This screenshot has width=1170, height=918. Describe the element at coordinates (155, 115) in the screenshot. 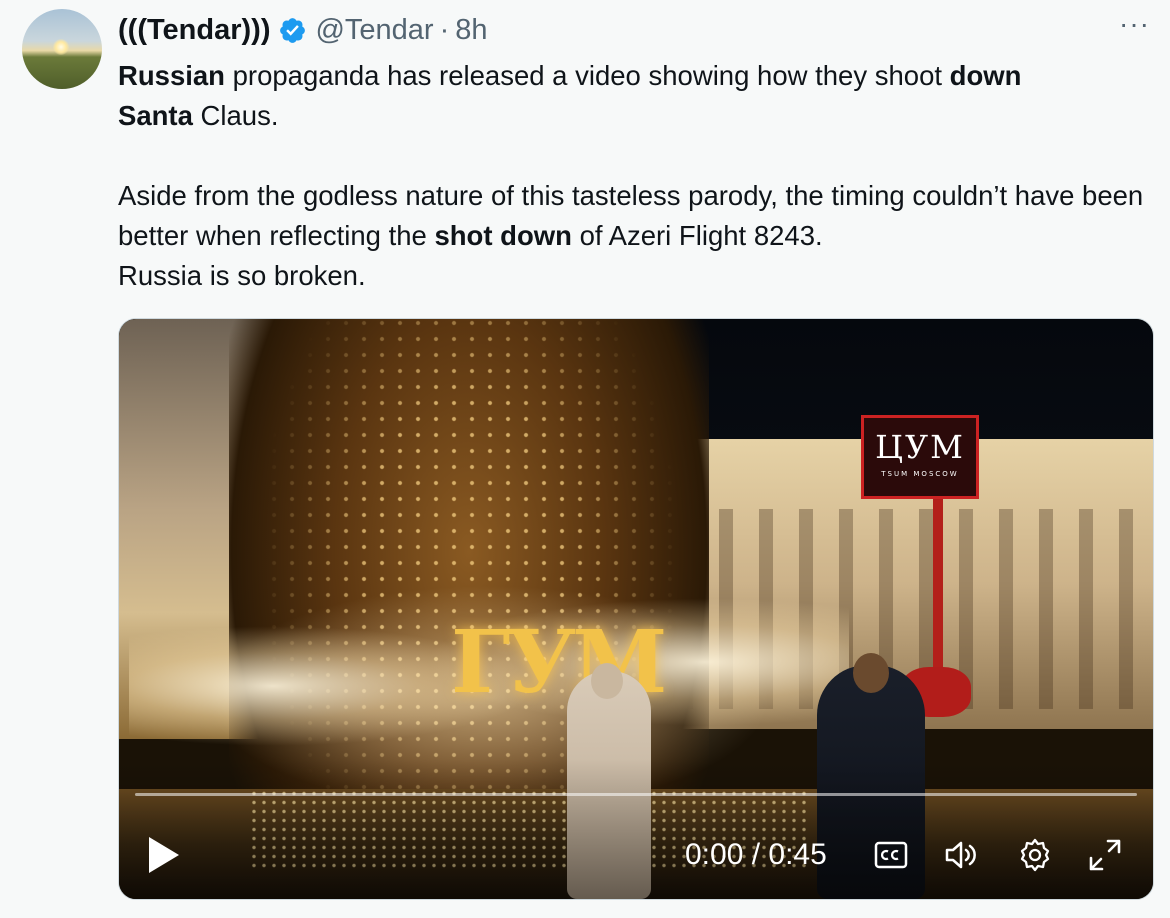

I see `tweet-text-bold-segment: Santa` at that location.